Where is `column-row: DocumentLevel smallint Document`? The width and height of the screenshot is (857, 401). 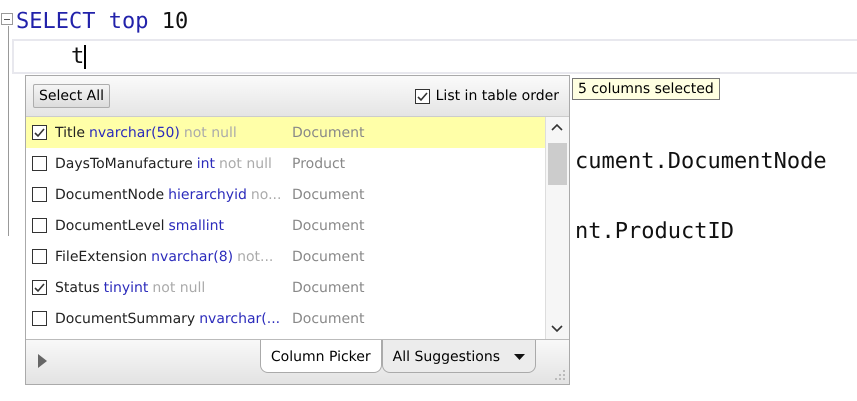
column-row: DocumentLevel smallint Document is located at coordinates (285, 225).